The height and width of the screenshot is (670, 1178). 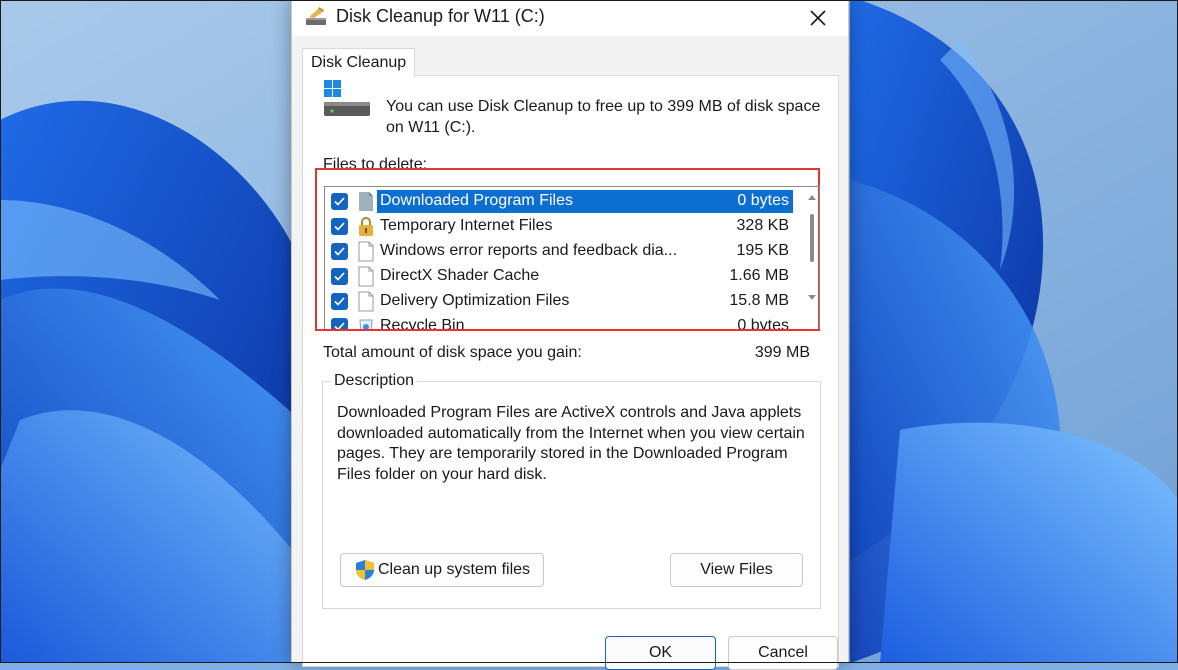 I want to click on disk-cleanup-app-icon, so click(x=316, y=17).